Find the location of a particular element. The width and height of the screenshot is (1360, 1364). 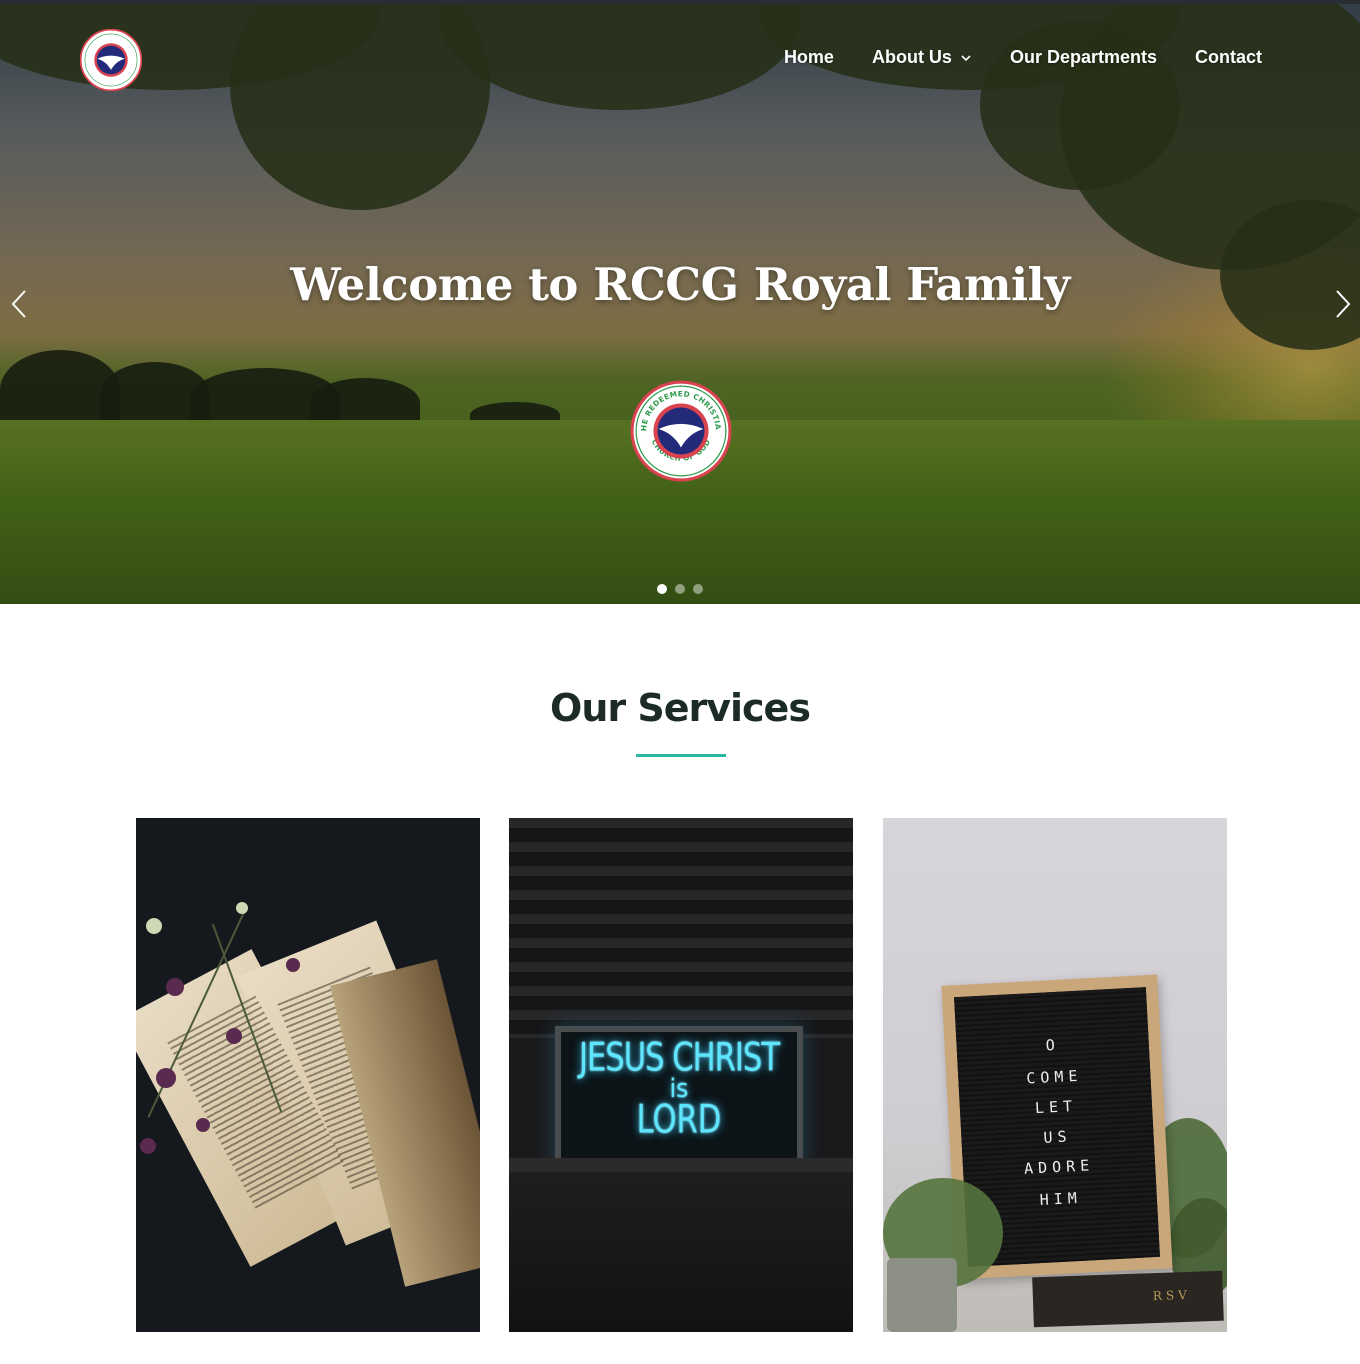

slider-next-arrow is located at coordinates (1343, 304).